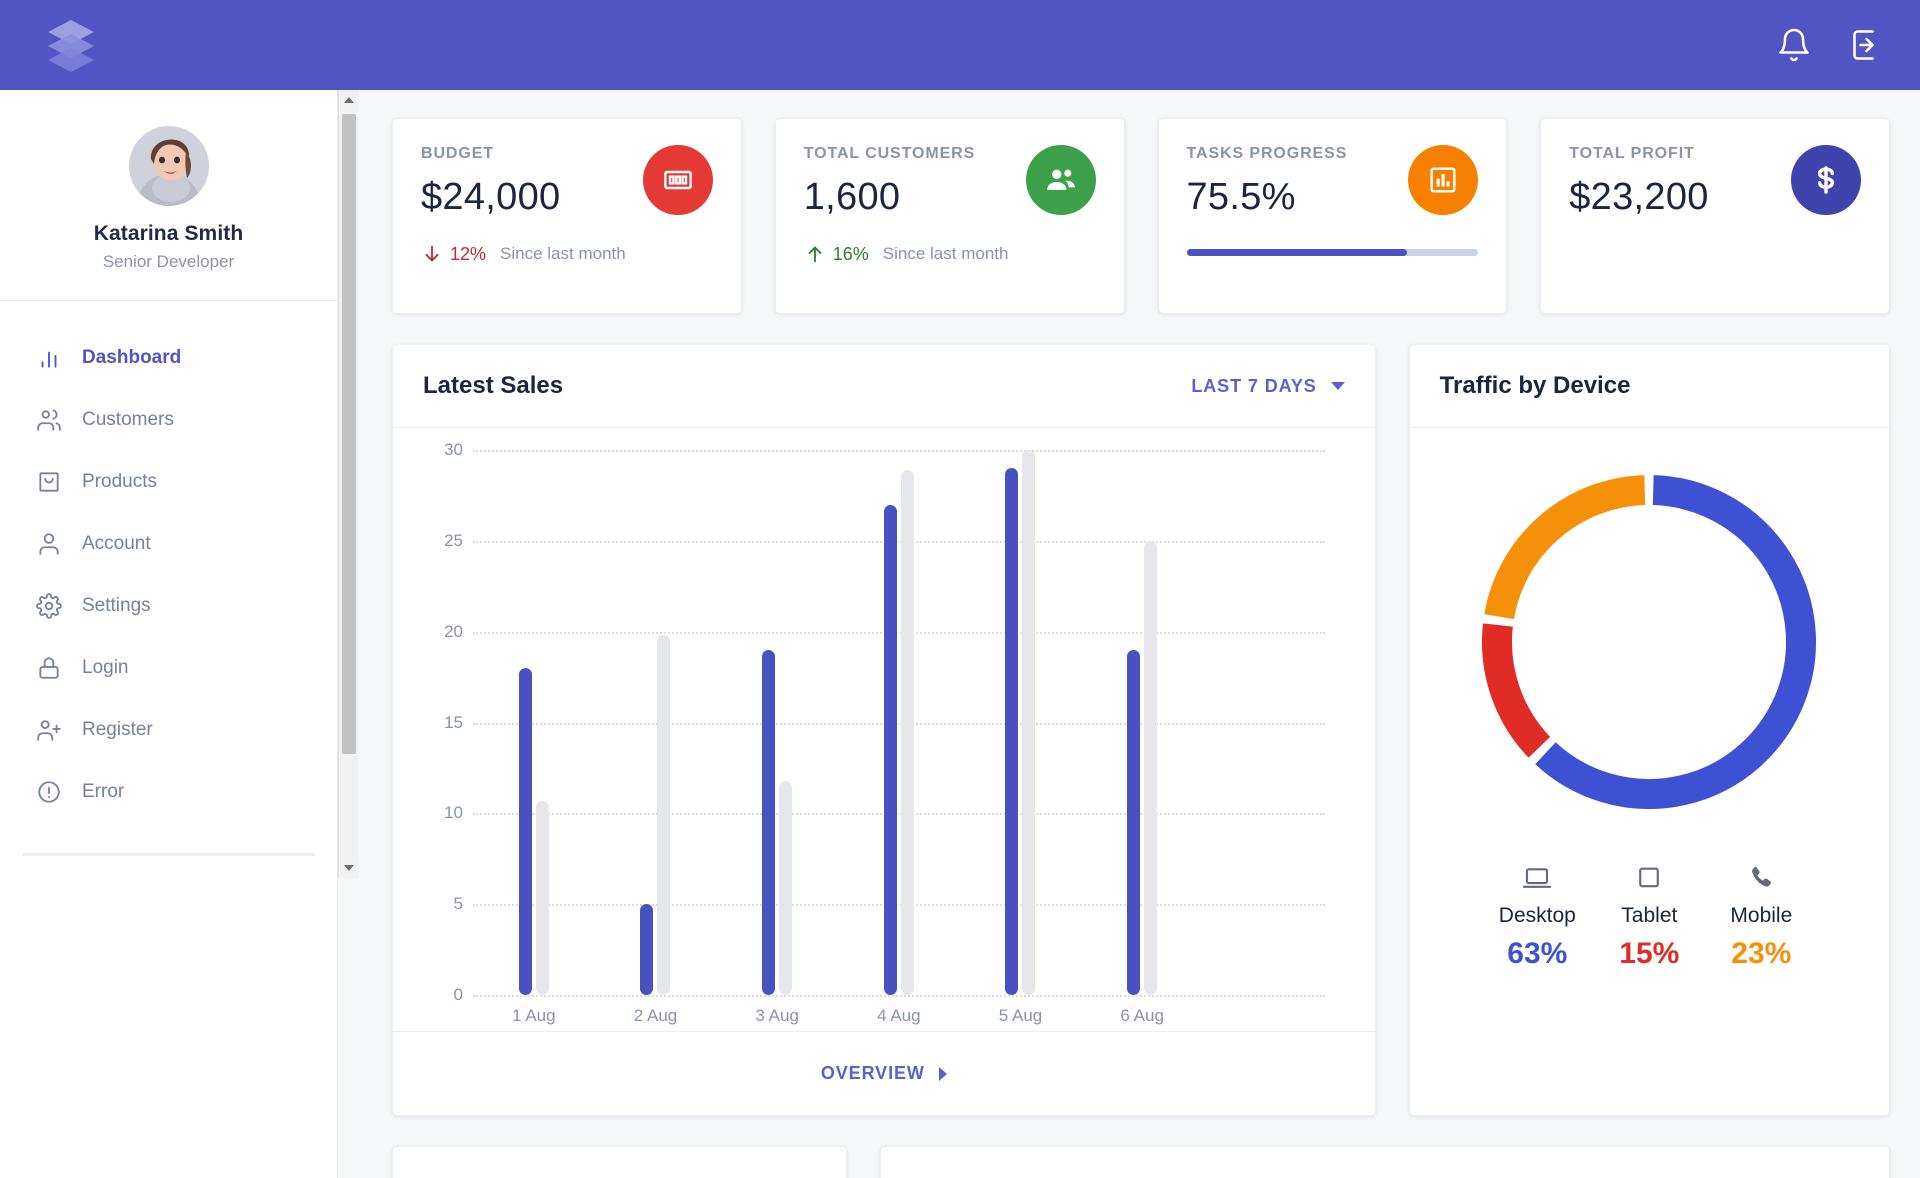  What do you see at coordinates (168, 358) in the screenshot?
I see `sidebar-item-dashboard: Dashboard` at bounding box center [168, 358].